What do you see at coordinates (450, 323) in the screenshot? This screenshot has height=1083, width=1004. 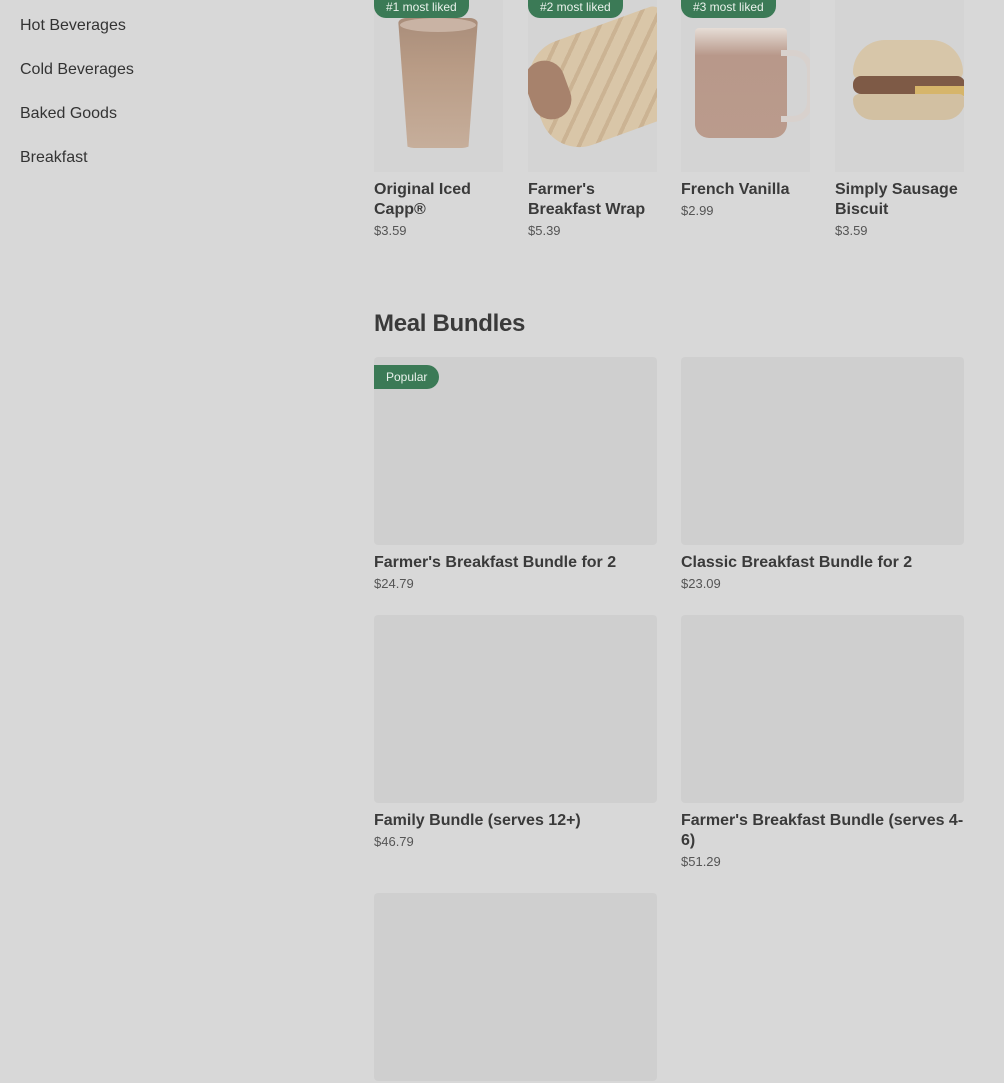 I see `meal-bundles-heading: Meal Bundles` at bounding box center [450, 323].